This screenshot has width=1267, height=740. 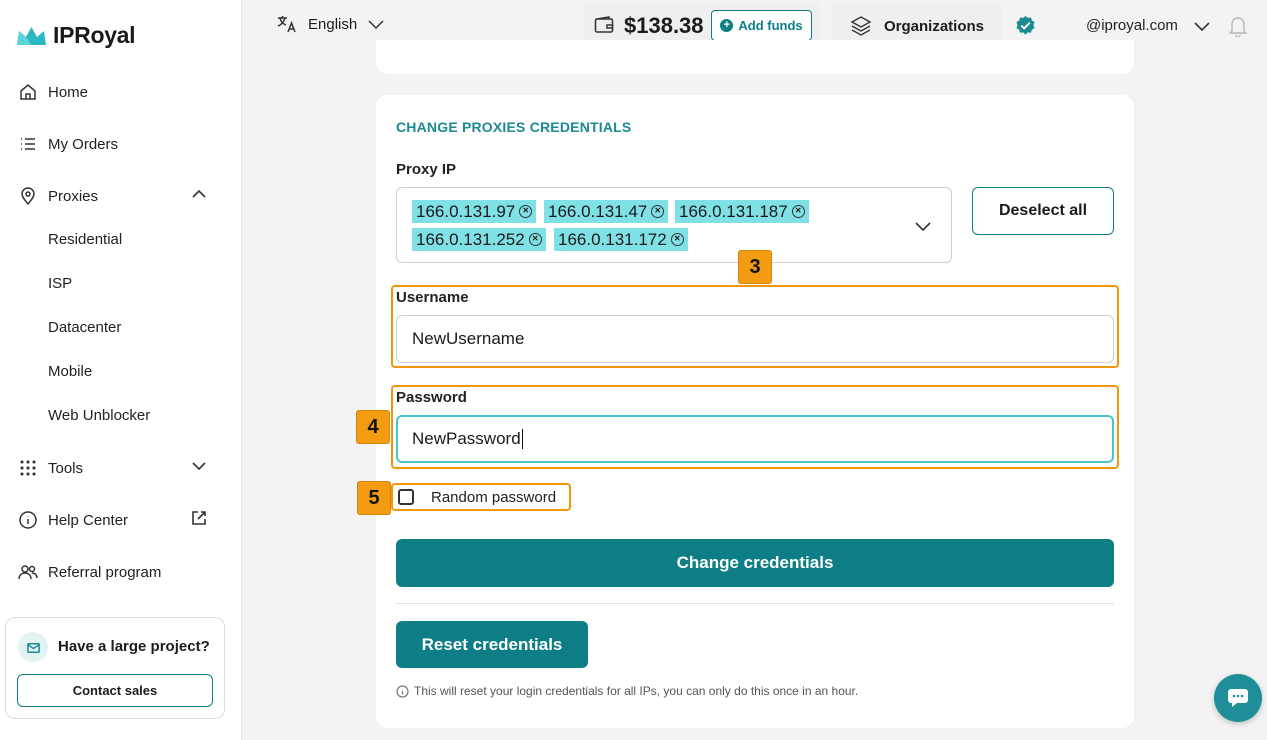 I want to click on deselect-all-button: Deselect all, so click(x=1043, y=211).